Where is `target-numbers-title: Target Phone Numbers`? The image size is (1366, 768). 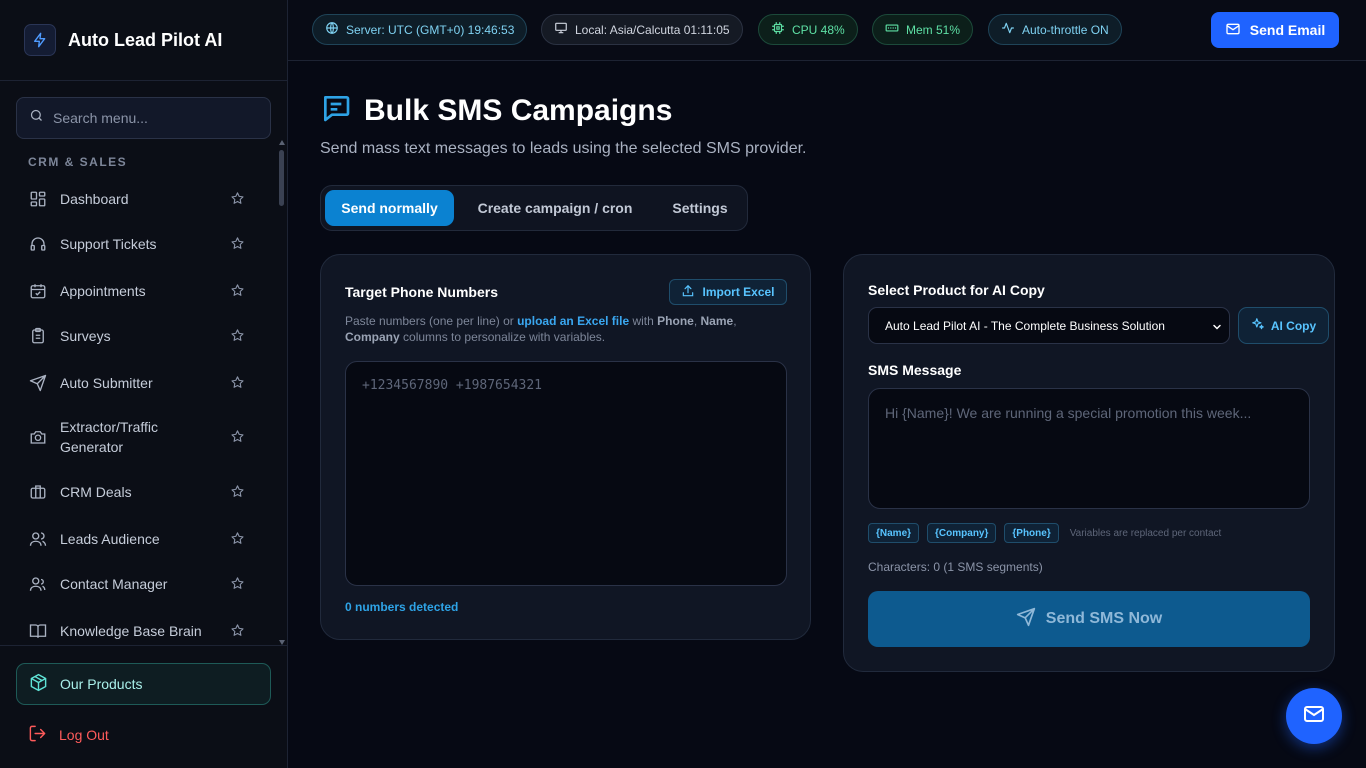
target-numbers-title: Target Phone Numbers is located at coordinates (421, 292).